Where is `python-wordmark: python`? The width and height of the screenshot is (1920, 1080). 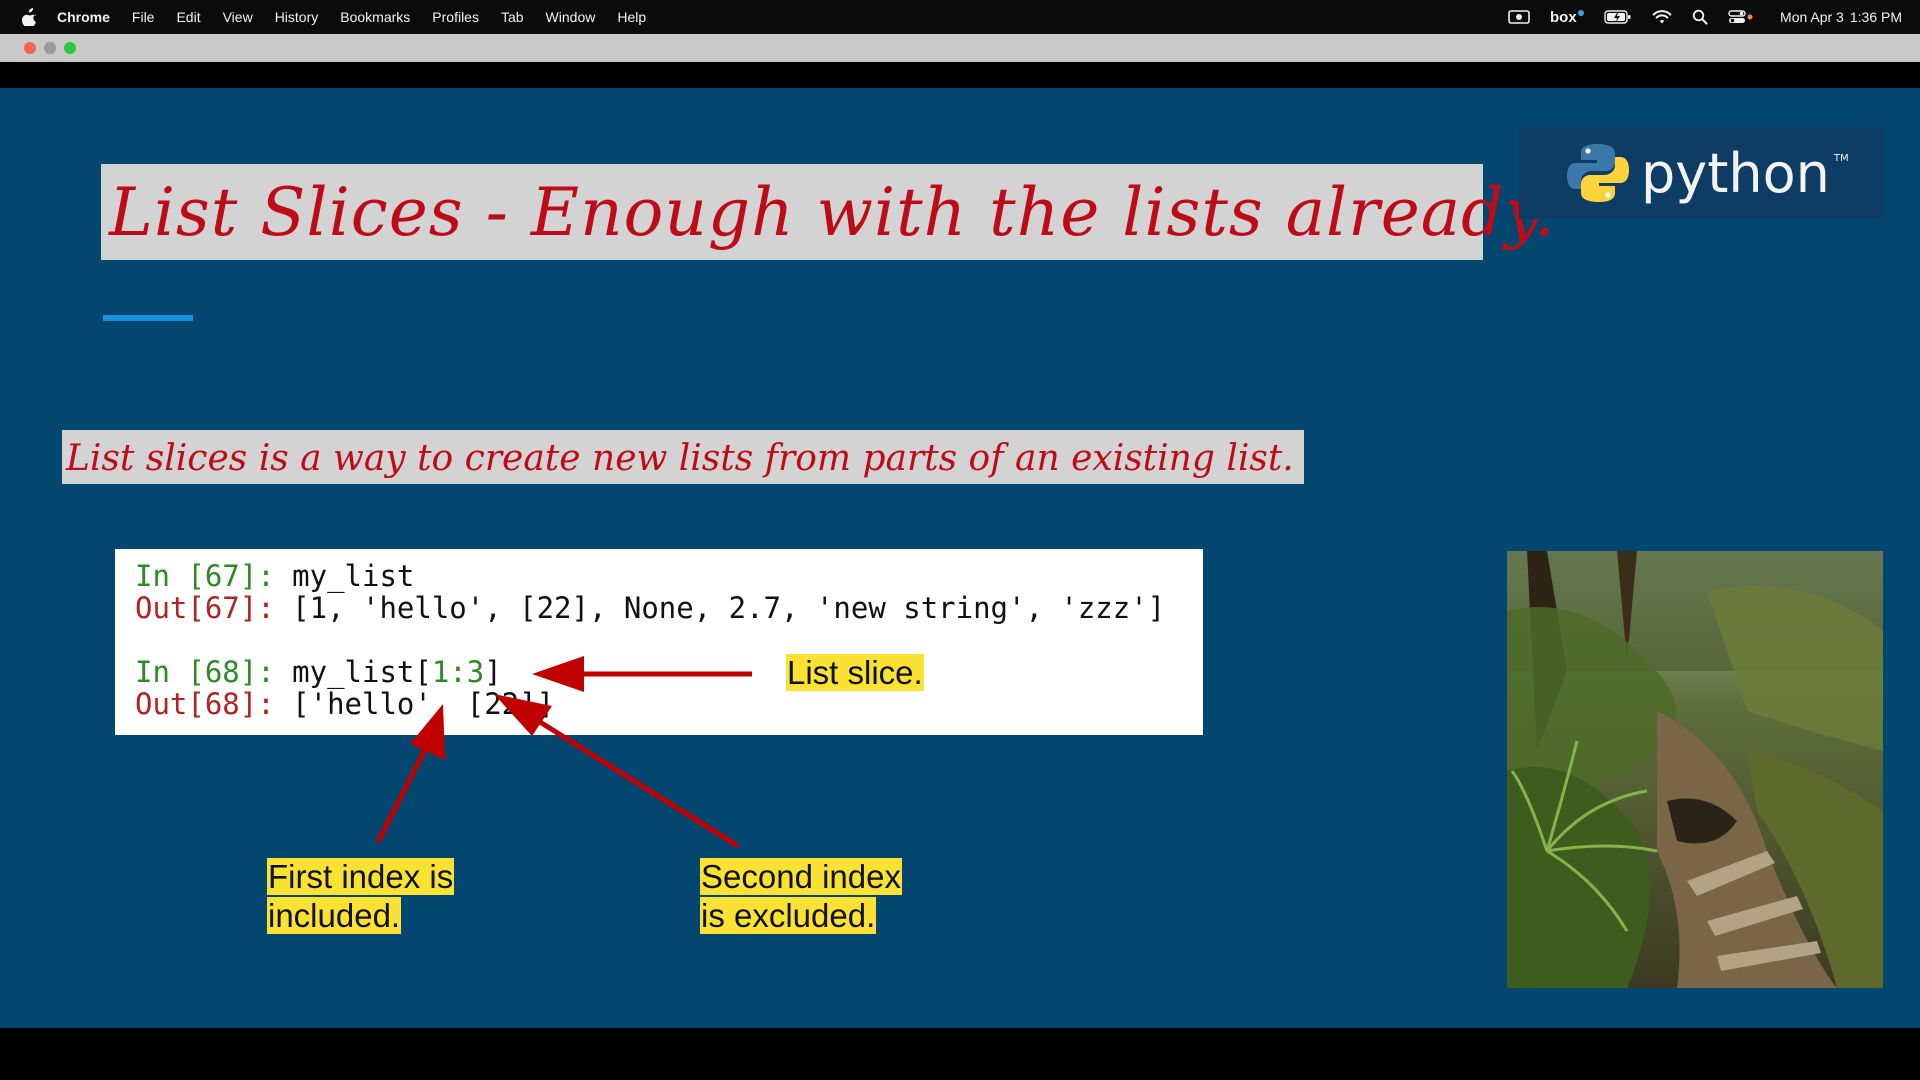
python-wordmark: python is located at coordinates (1735, 173).